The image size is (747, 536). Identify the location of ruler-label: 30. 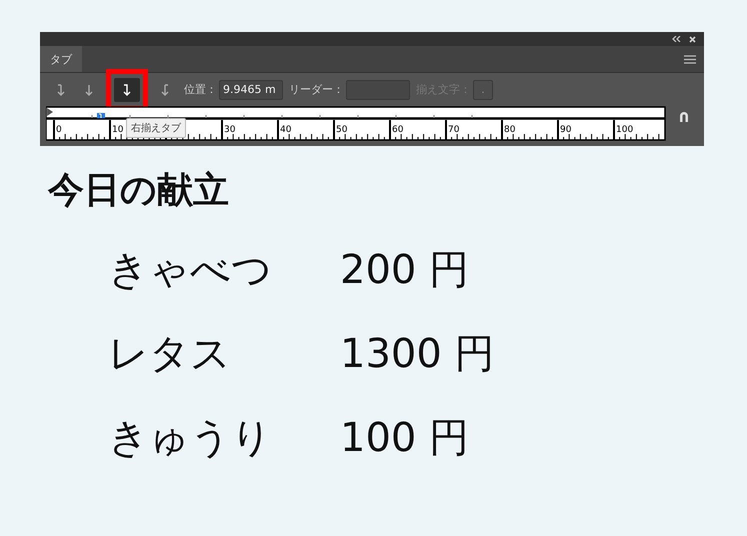
(230, 130).